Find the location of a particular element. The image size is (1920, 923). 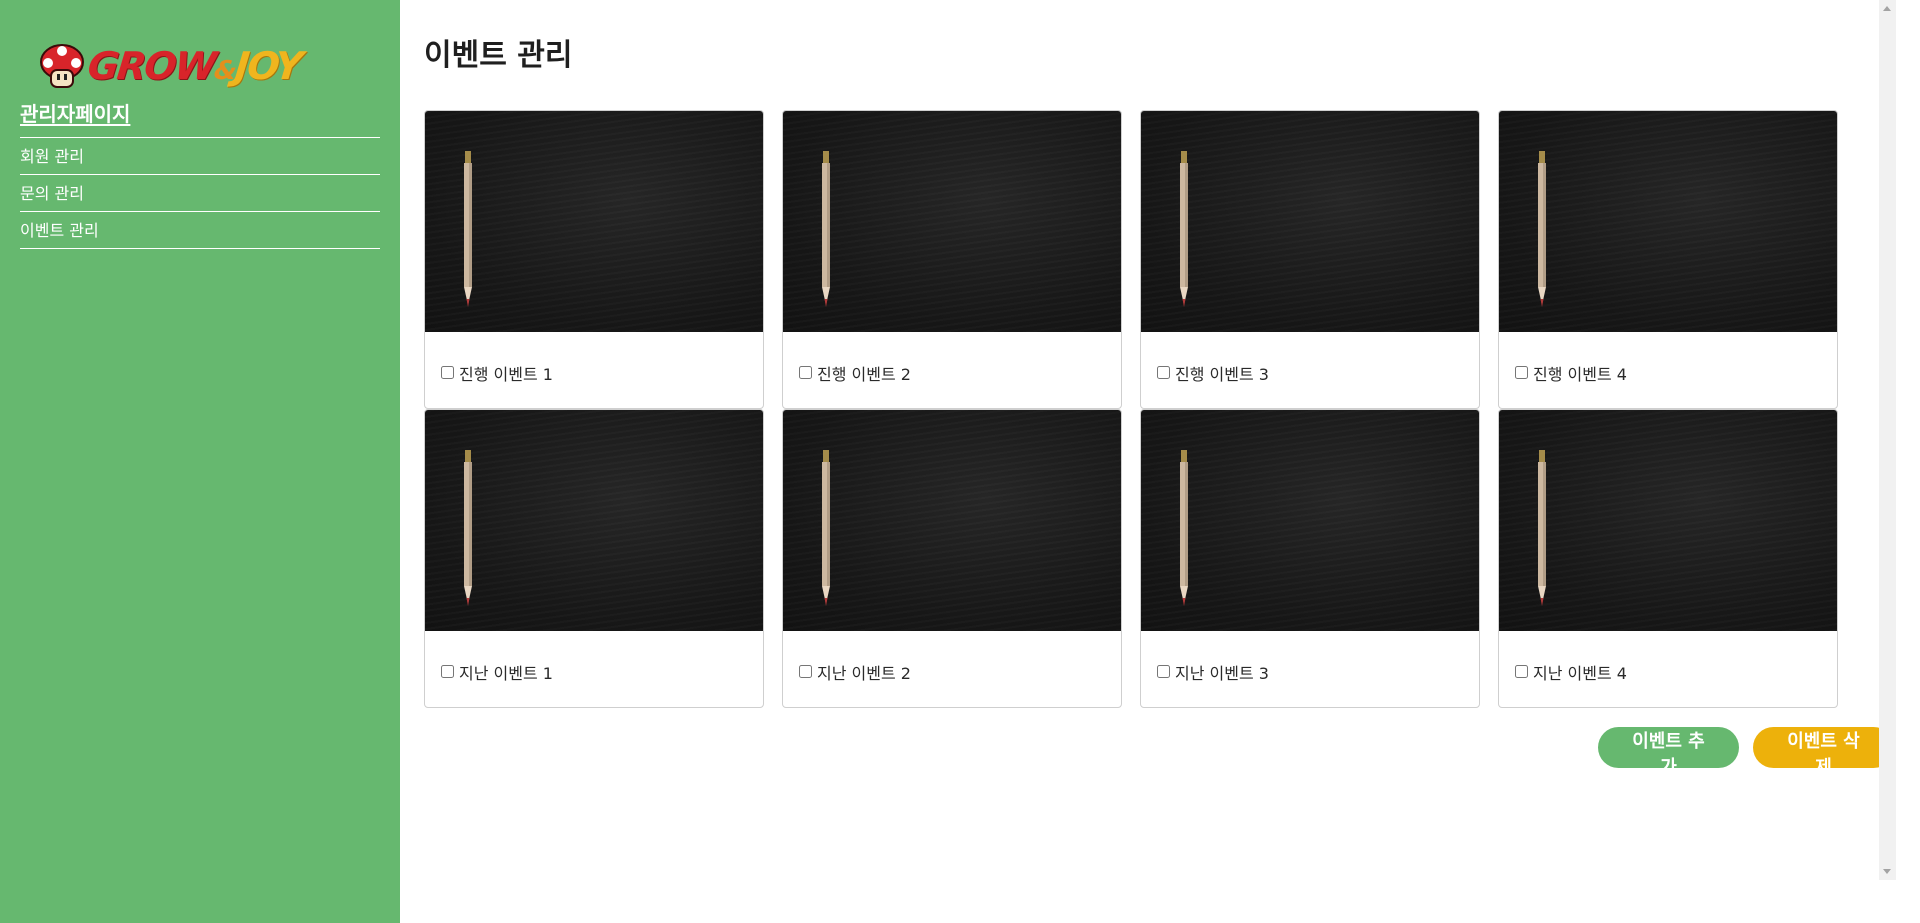

event-card: 지난 이벤트 4 is located at coordinates (1668, 558).